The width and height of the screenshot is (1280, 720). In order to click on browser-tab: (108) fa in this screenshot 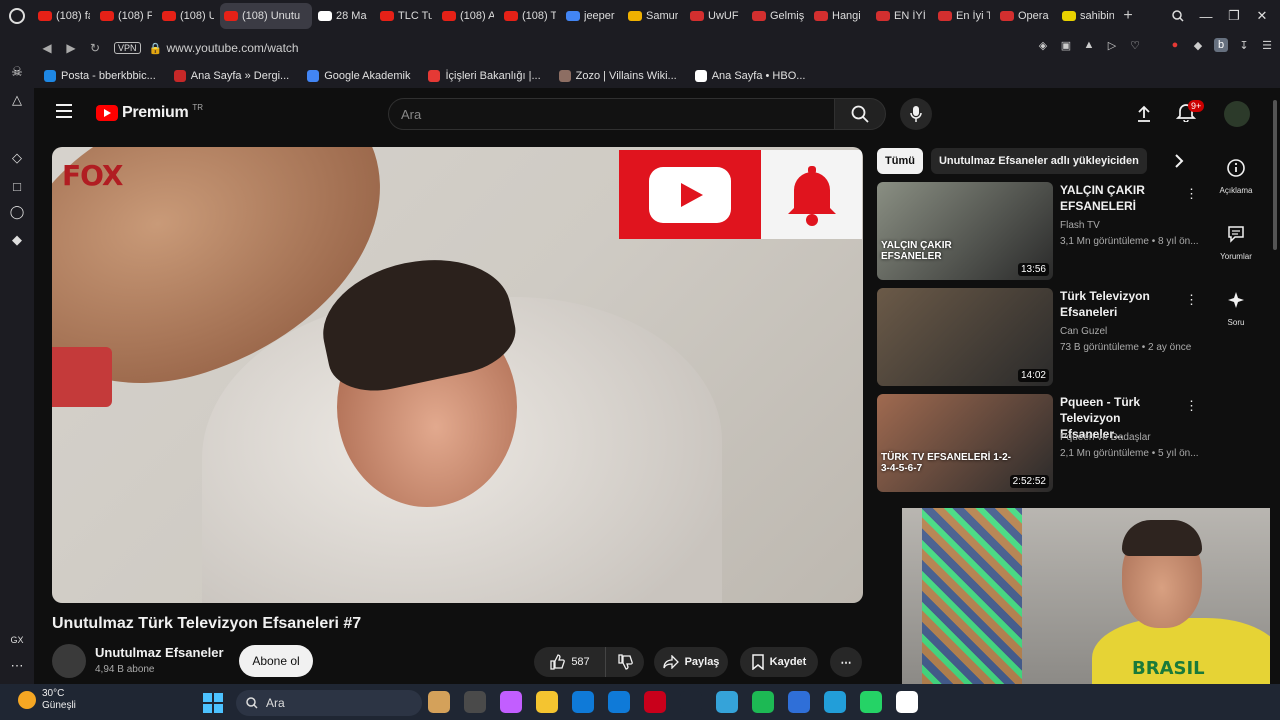, I will do `click(64, 16)`.